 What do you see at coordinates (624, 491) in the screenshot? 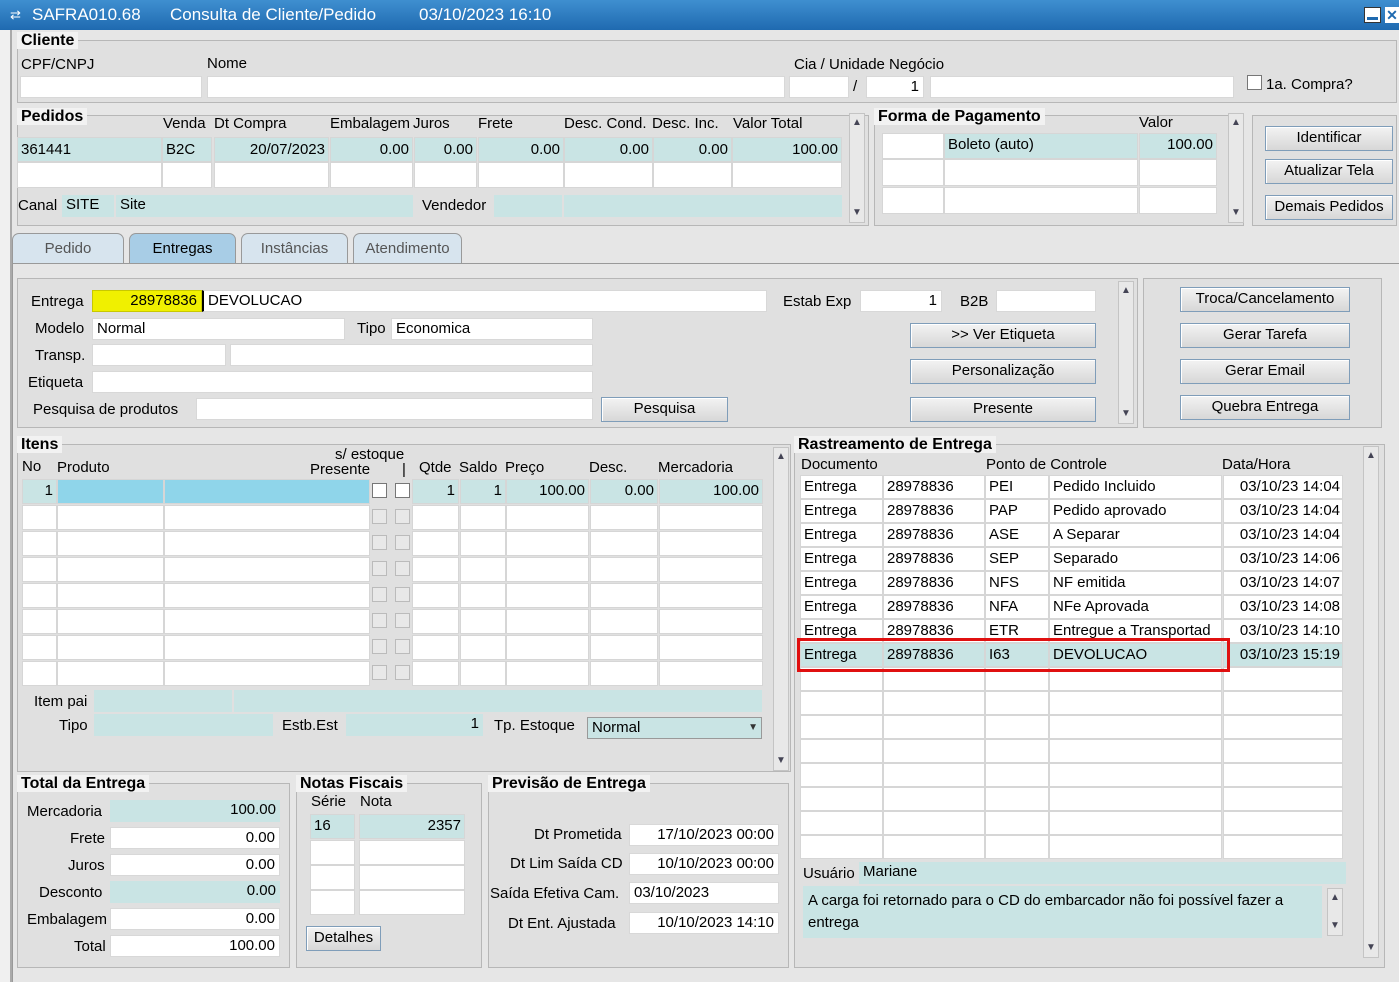
I see `item-desc: 0.00` at bounding box center [624, 491].